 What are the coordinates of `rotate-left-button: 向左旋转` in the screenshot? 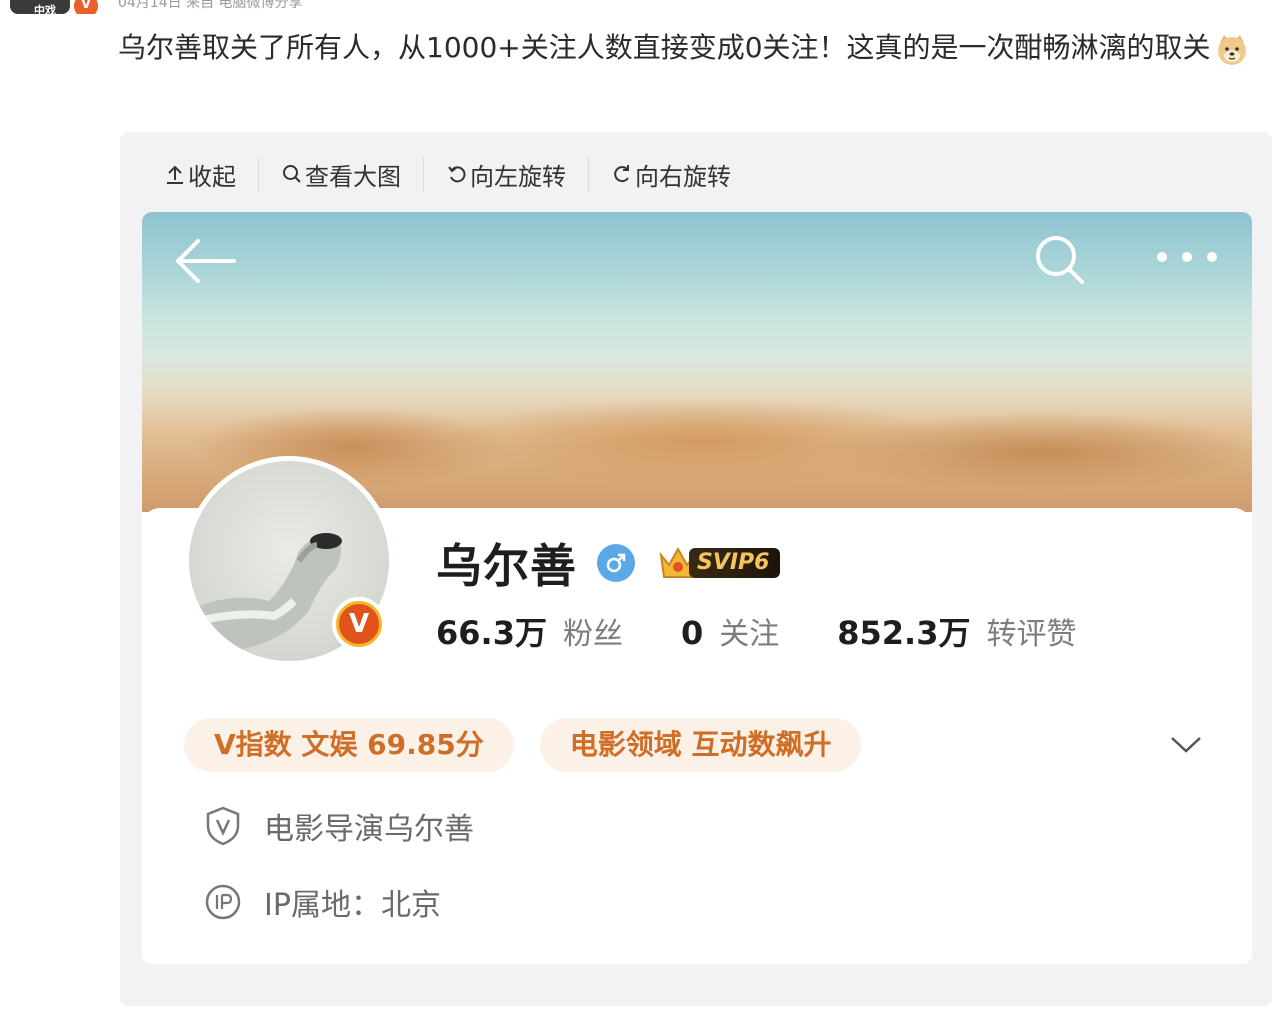 It's located at (506, 174).